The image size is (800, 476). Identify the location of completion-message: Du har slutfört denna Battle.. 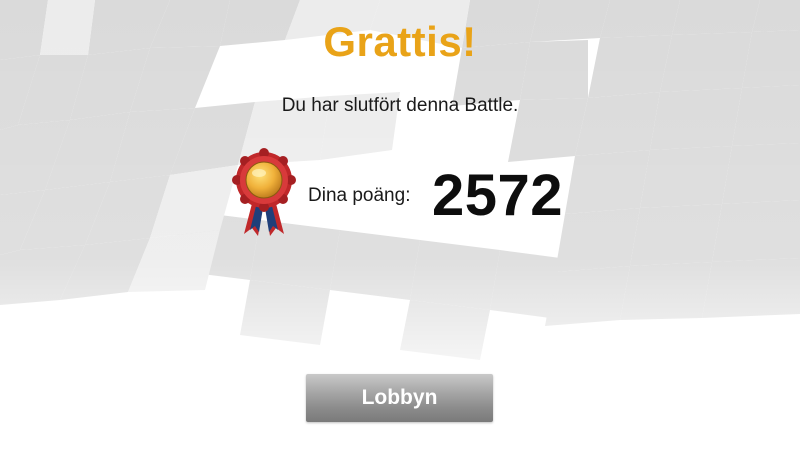
(400, 105).